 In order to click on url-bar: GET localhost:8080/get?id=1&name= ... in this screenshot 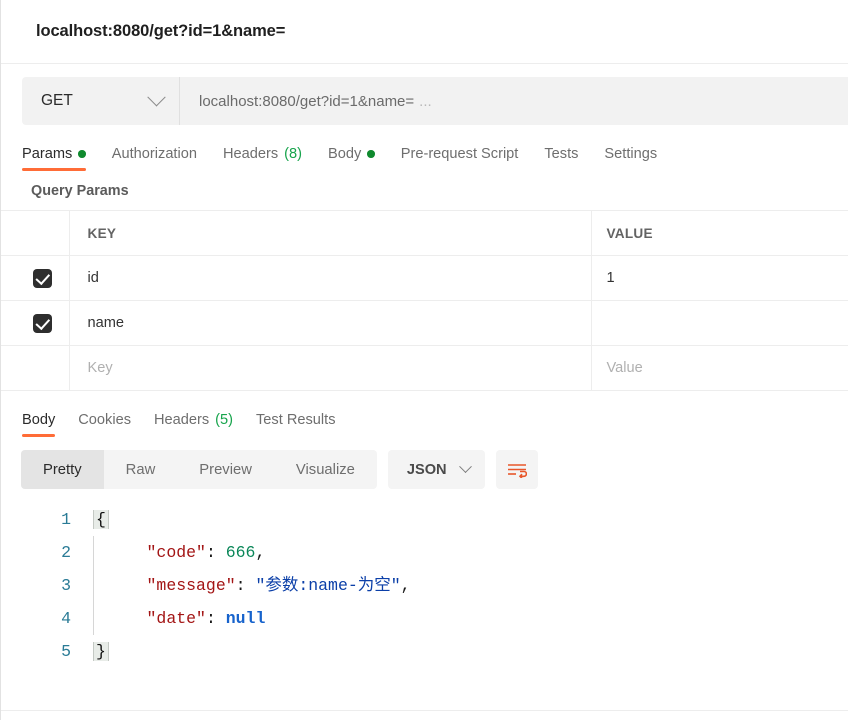, I will do `click(435, 101)`.